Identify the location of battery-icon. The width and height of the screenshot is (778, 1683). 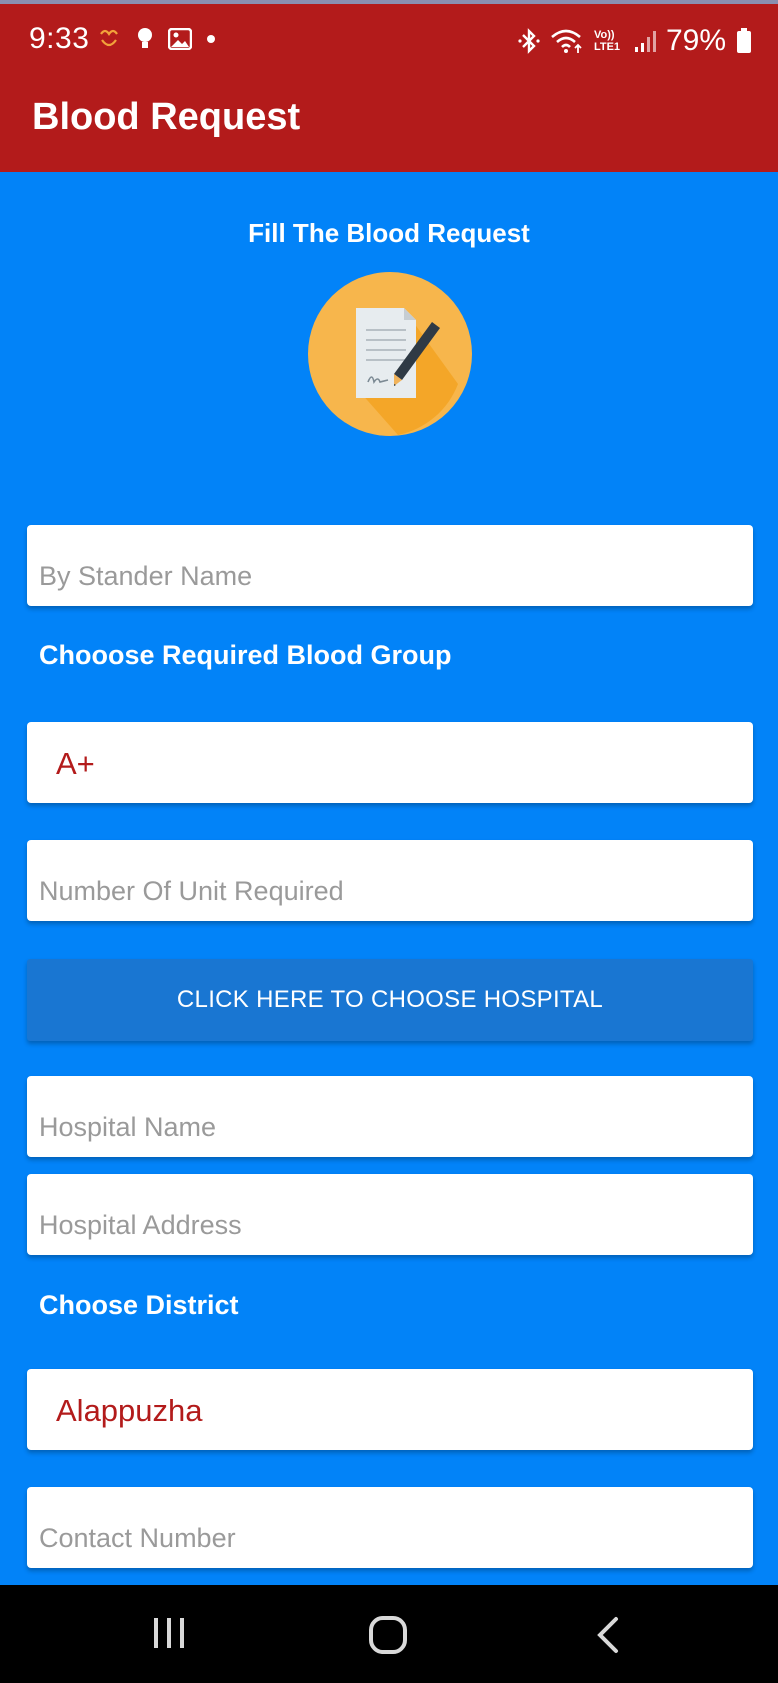
(744, 40).